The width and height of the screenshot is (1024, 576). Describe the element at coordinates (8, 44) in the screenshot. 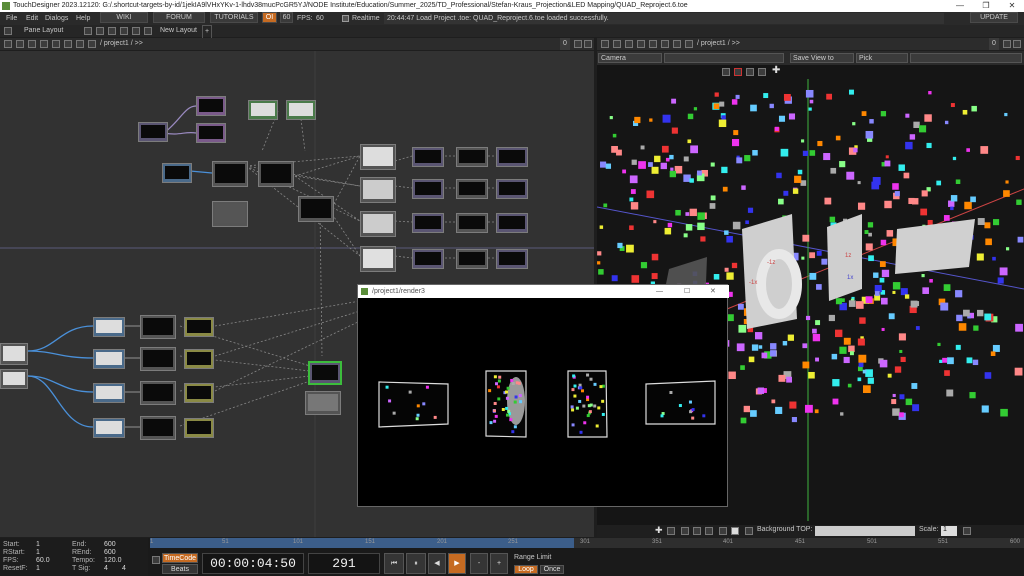

I see `pane-type-icon` at that location.